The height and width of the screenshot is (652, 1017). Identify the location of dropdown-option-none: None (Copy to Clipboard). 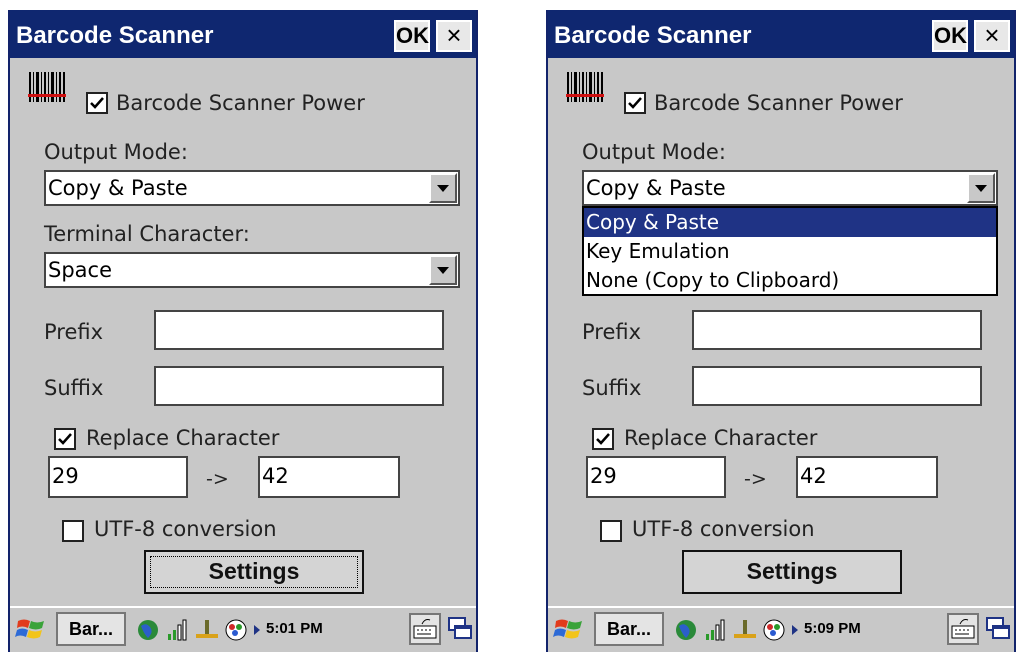
(790, 280).